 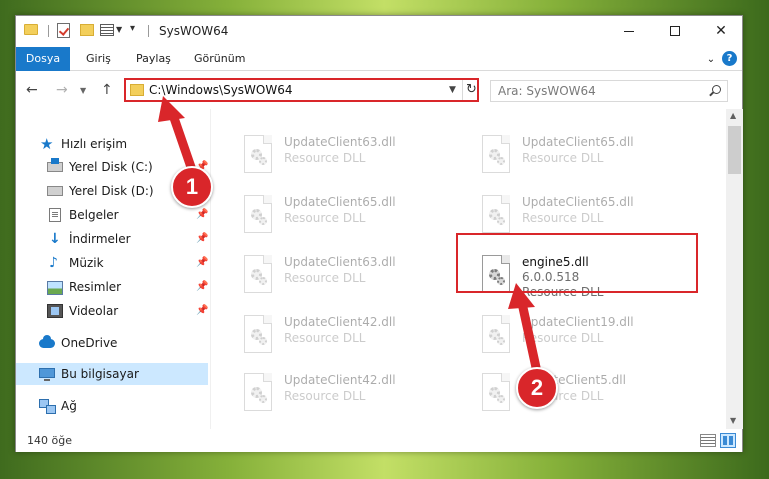 I want to click on minimize-icon, so click(x=629, y=31).